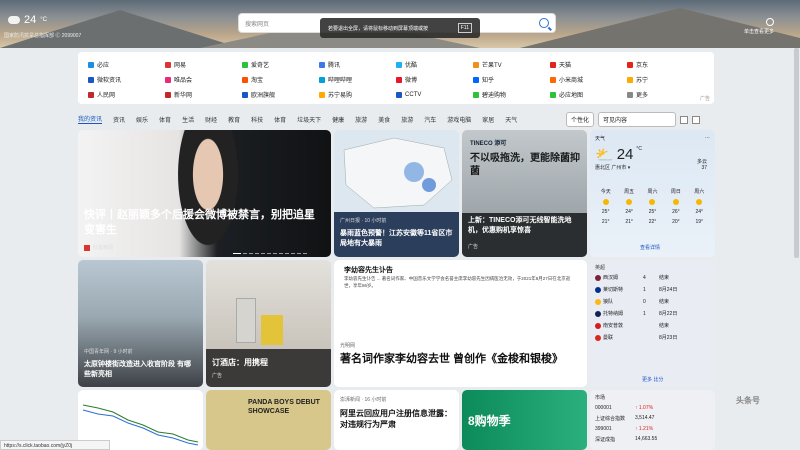 The width and height of the screenshot is (800, 450). I want to click on tineco-title: 上新：TINECO添可无线智能洗地机，优惠购机享惊喜, so click(524, 226).